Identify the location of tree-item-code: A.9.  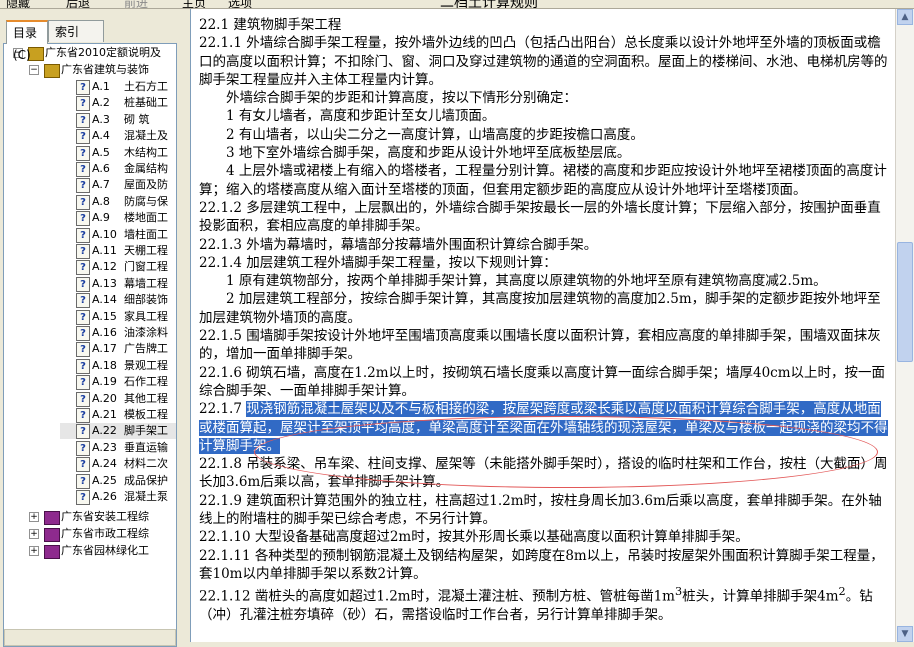
(101, 218).